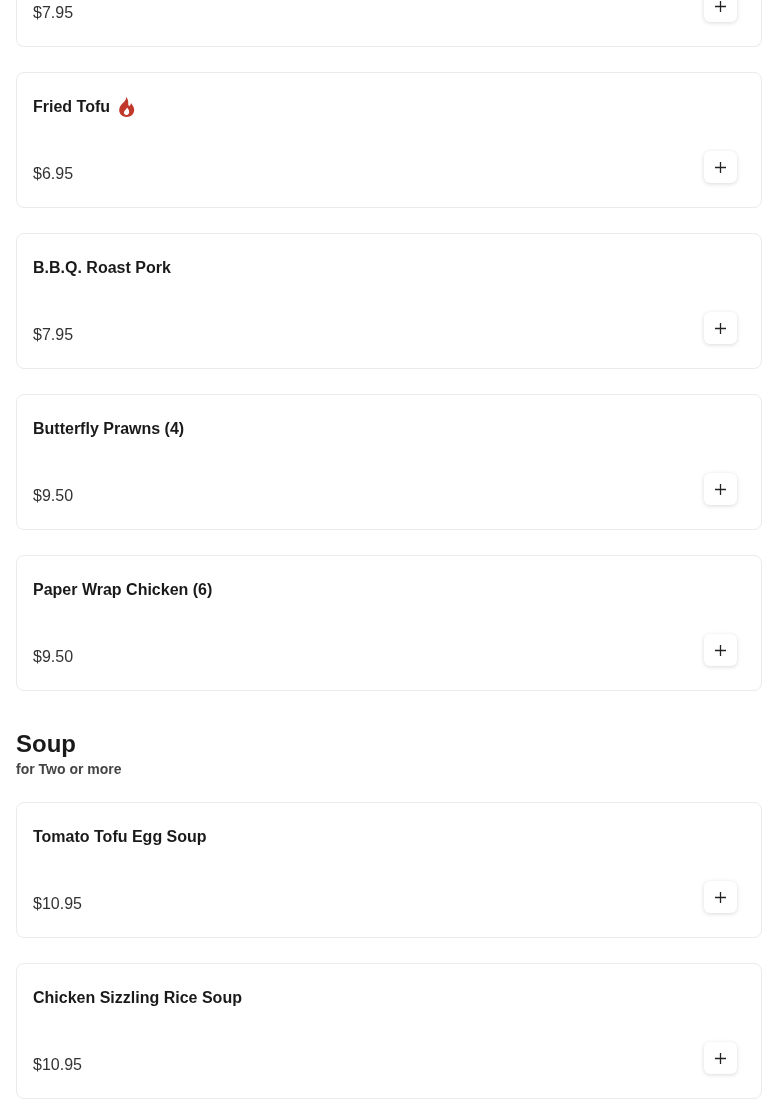 The width and height of the screenshot is (778, 1105). Describe the element at coordinates (53, 174) in the screenshot. I see `item-price: $6.95` at that location.